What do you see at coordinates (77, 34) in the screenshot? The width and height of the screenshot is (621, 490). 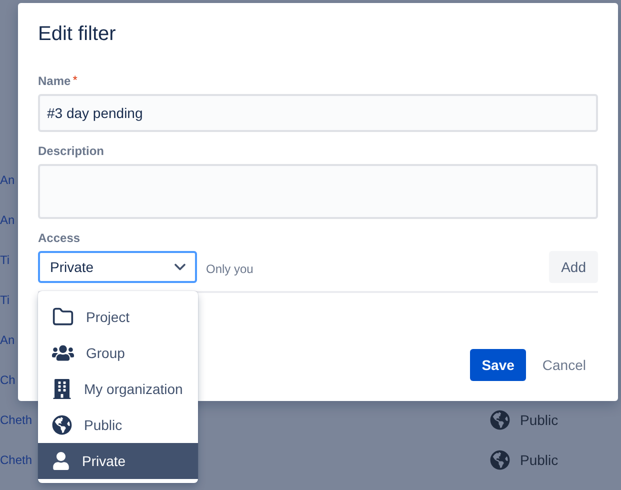 I see `dialog-title: Edit filter` at bounding box center [77, 34].